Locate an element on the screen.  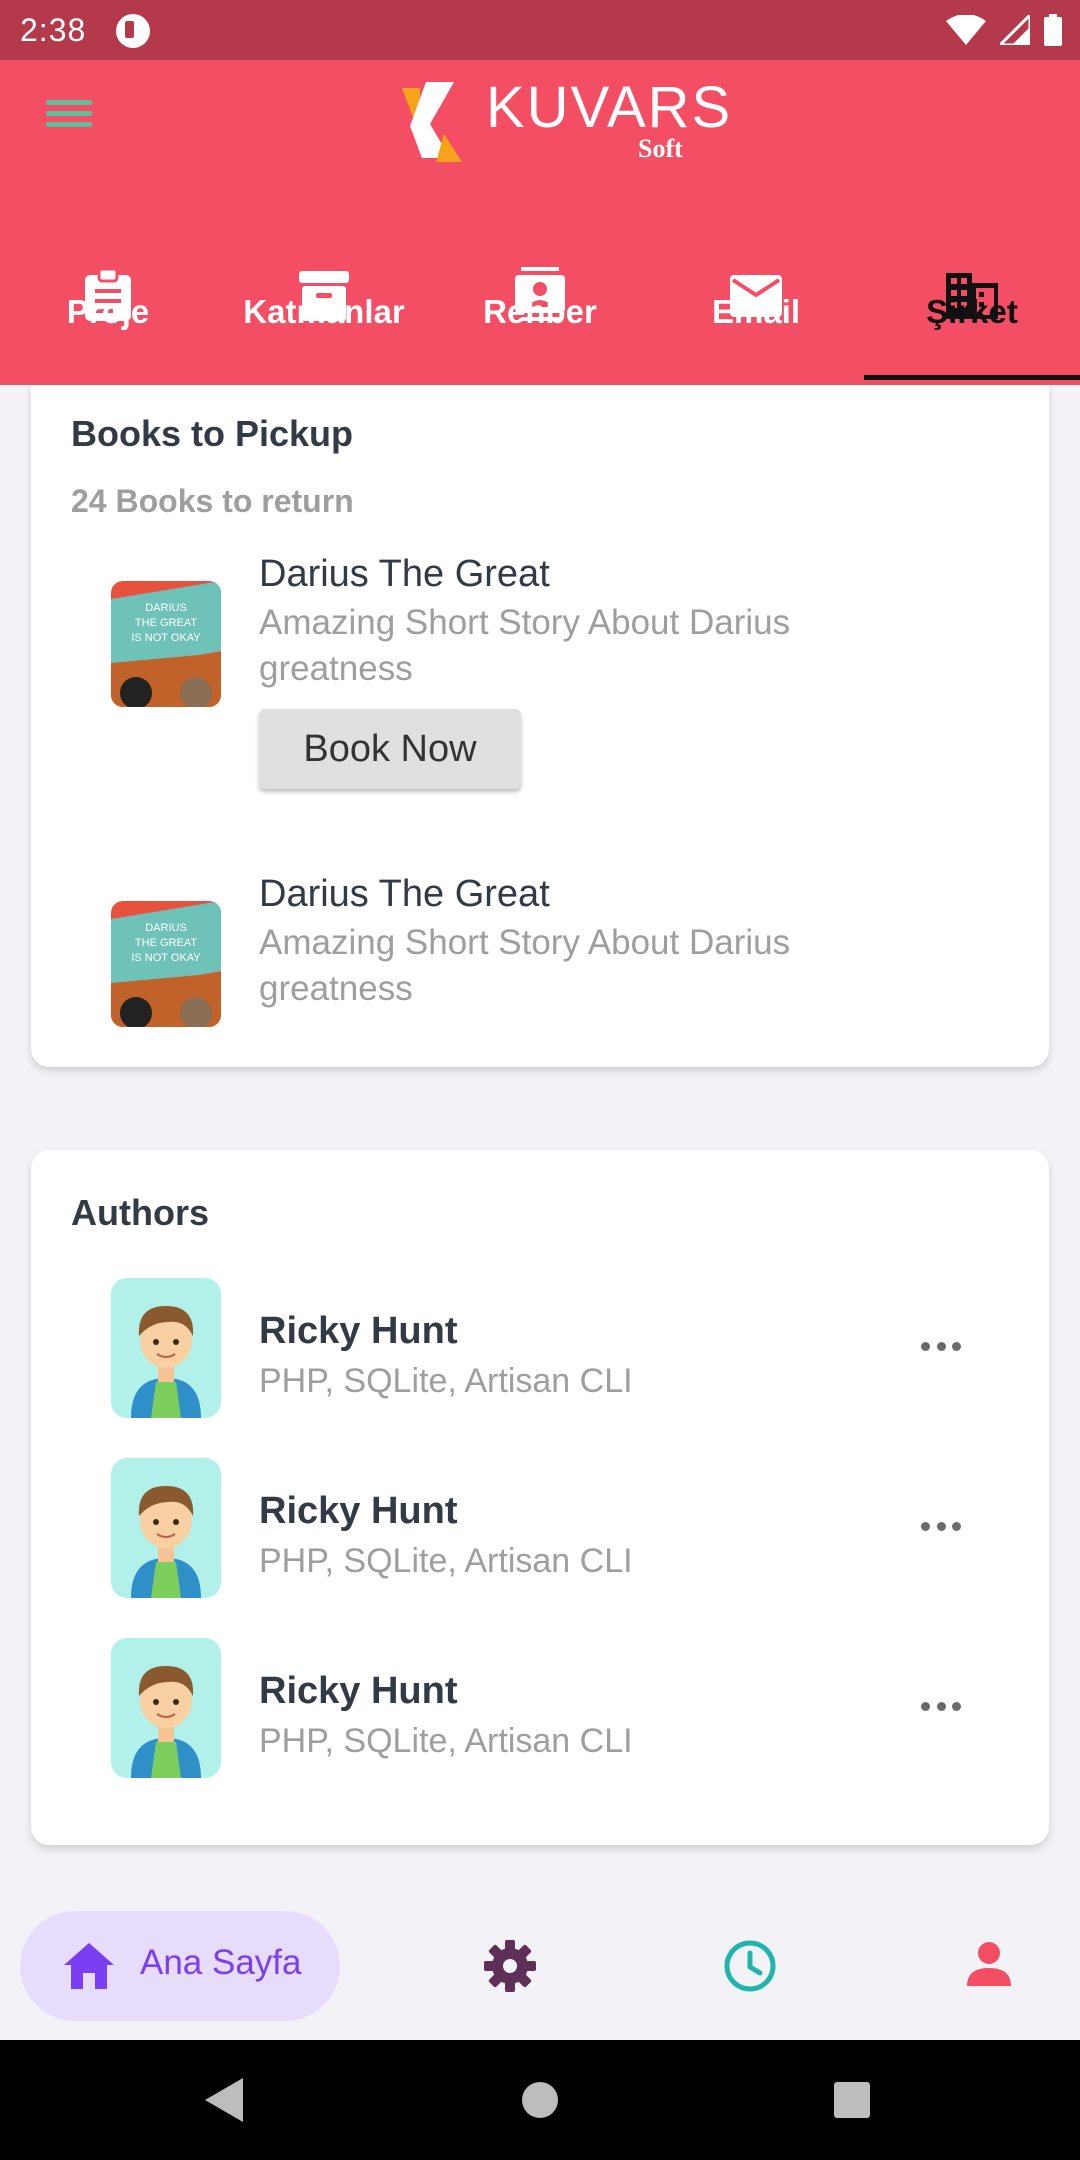
tab-proje: Proje is located at coordinates (108, 295).